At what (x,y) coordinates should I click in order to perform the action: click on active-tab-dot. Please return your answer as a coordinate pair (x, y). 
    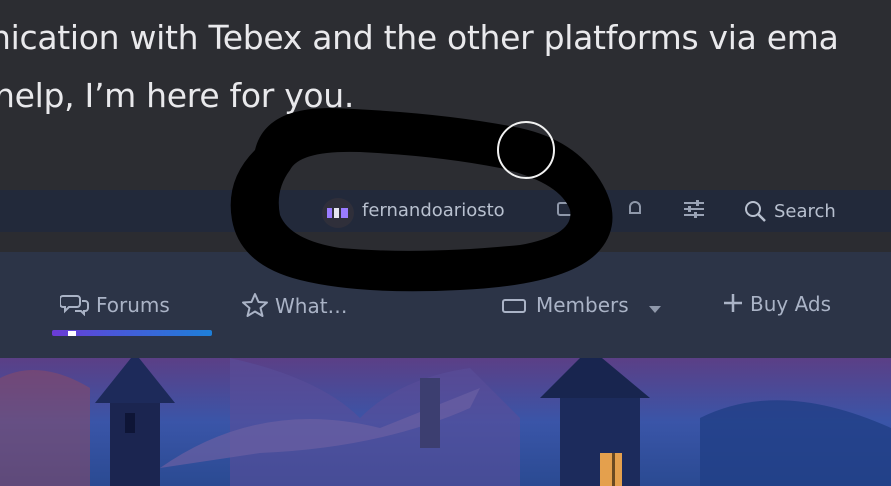
    Looking at the image, I should click on (72, 333).